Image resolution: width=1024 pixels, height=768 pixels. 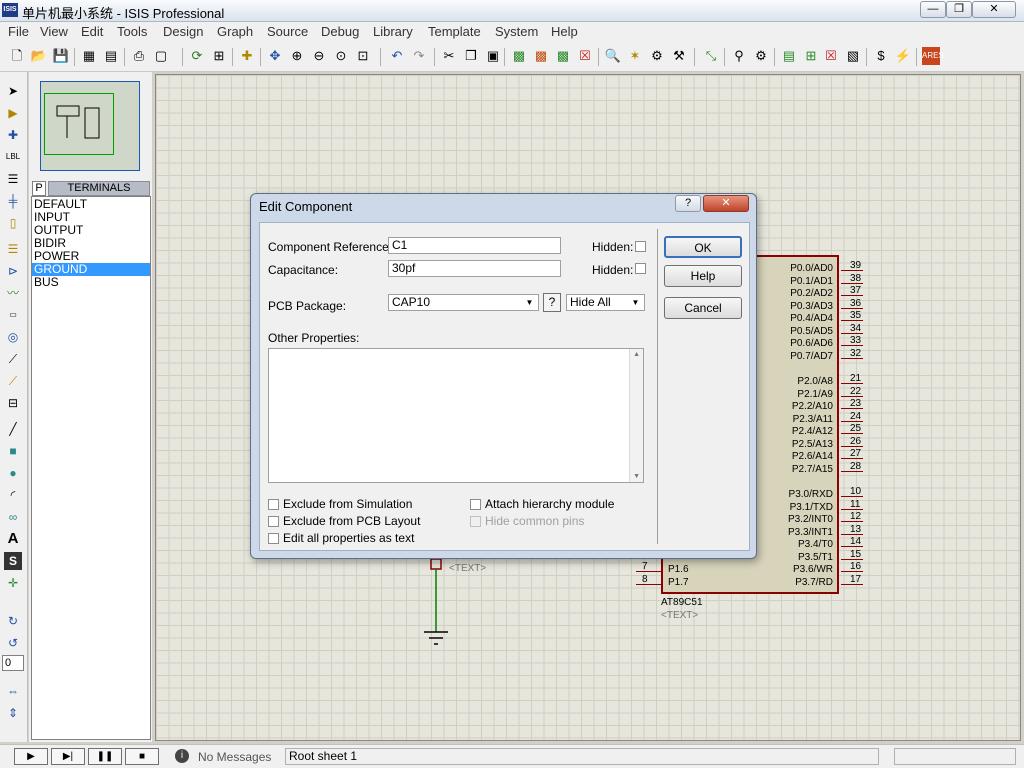 I want to click on pick-device-button: P, so click(x=39, y=188).